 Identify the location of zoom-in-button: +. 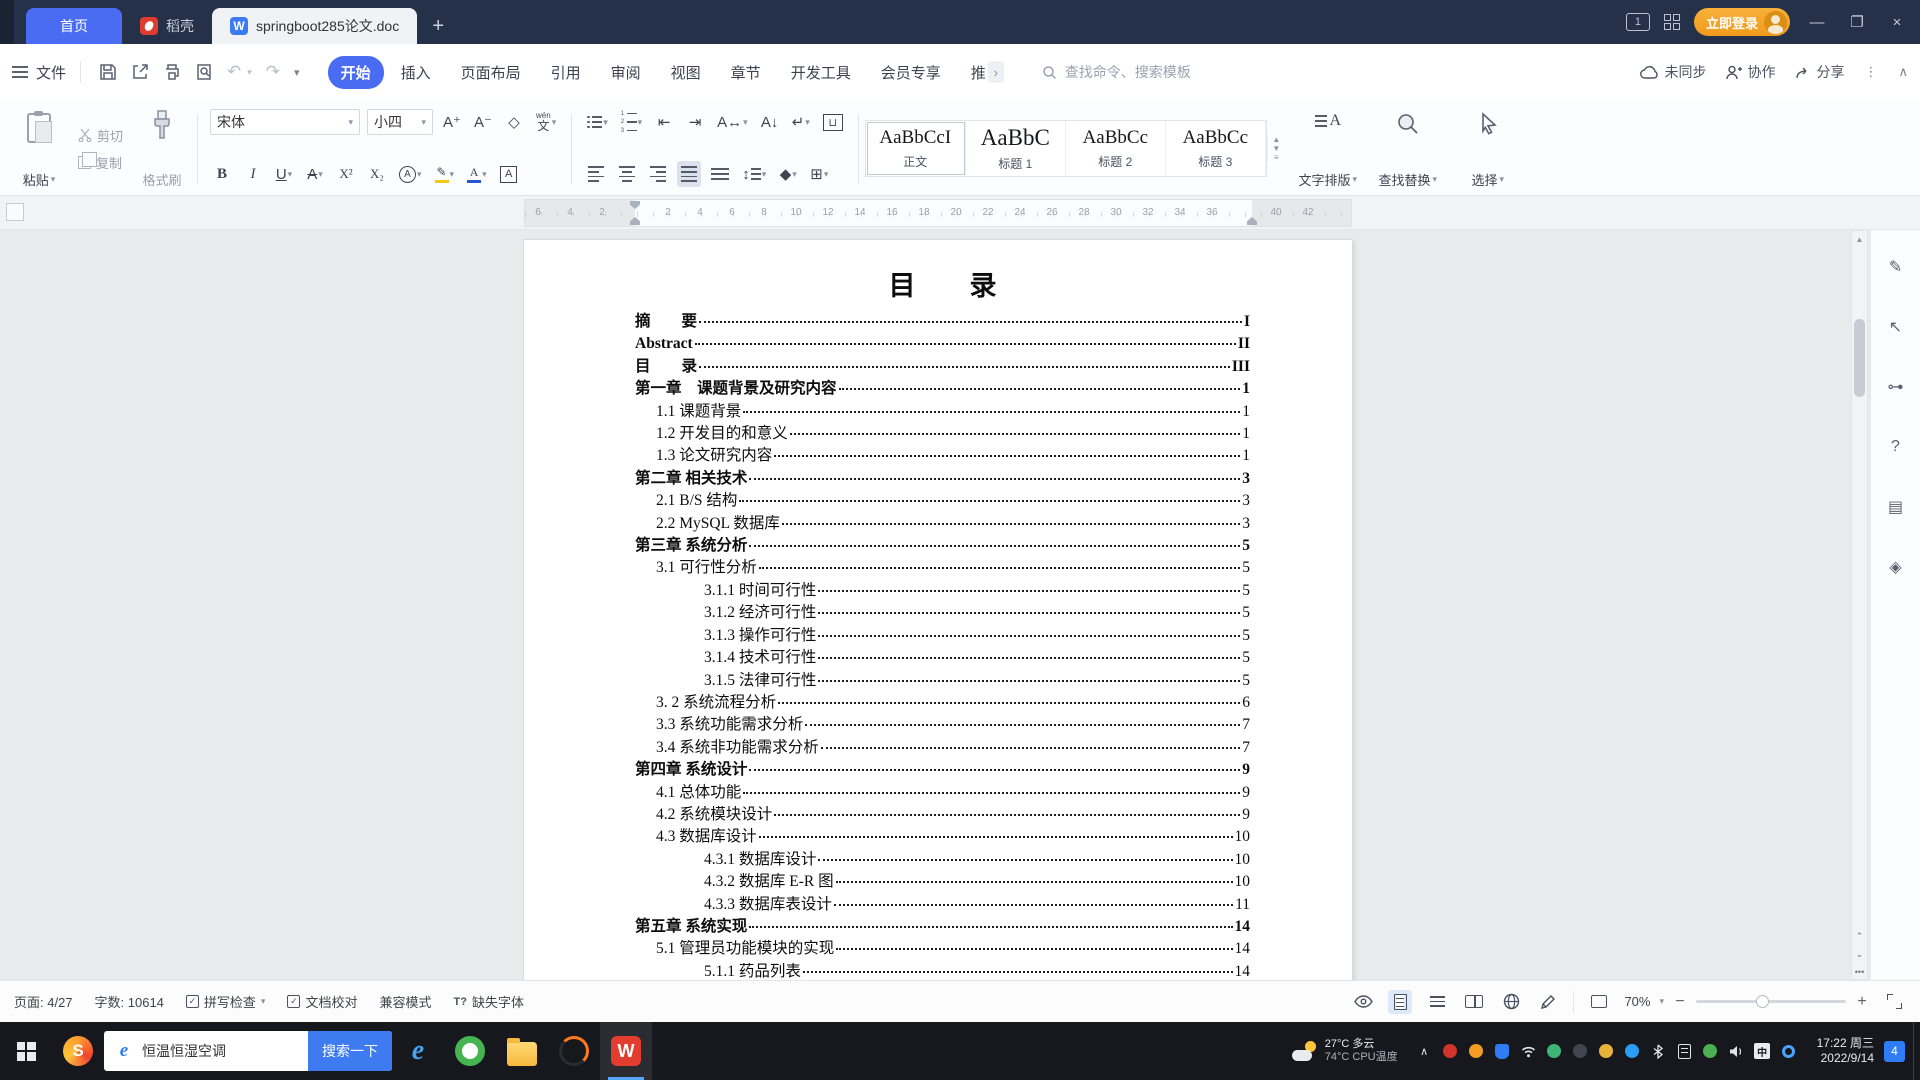
(1862, 1002).